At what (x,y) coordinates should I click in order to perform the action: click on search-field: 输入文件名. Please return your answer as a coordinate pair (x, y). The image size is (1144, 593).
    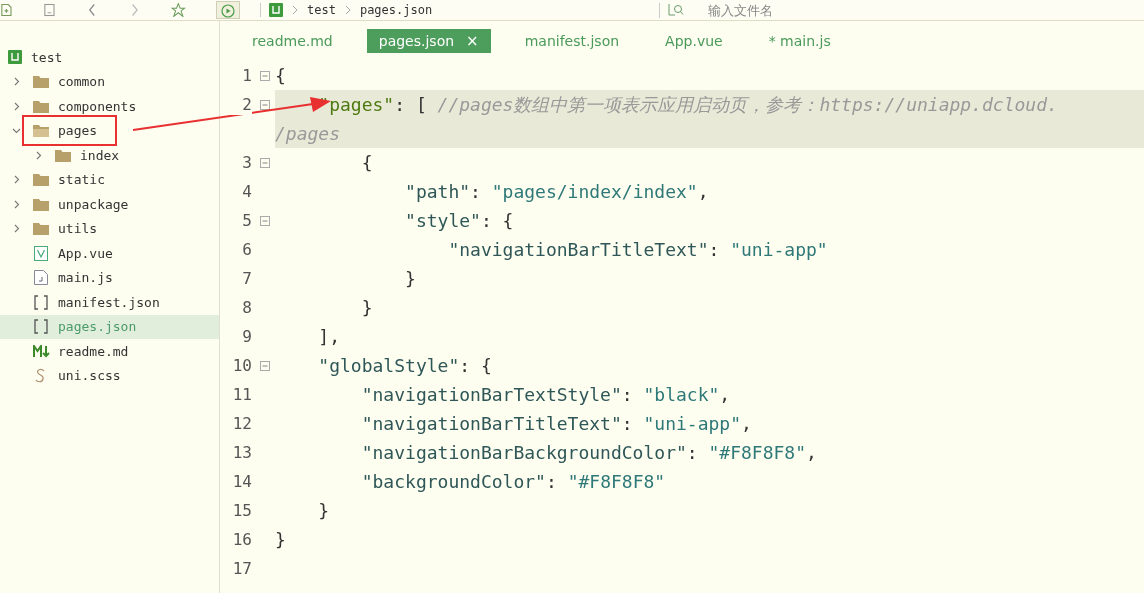
    Looking at the image, I should click on (901, 10).